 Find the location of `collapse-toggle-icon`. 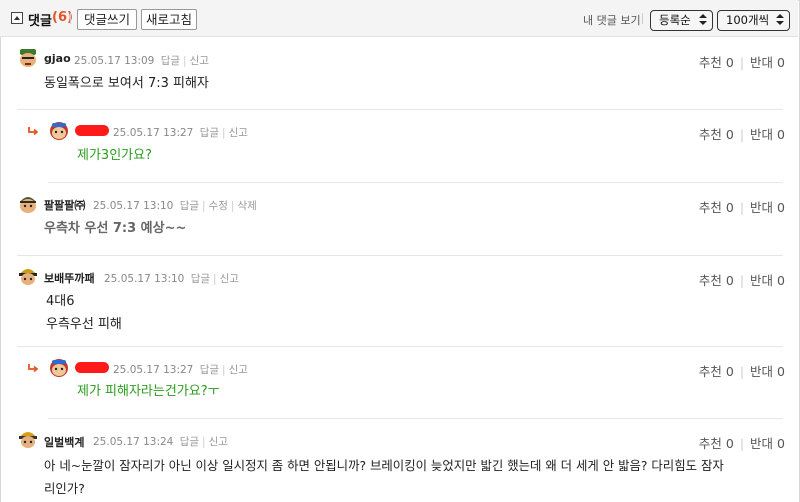

collapse-toggle-icon is located at coordinates (17, 18).